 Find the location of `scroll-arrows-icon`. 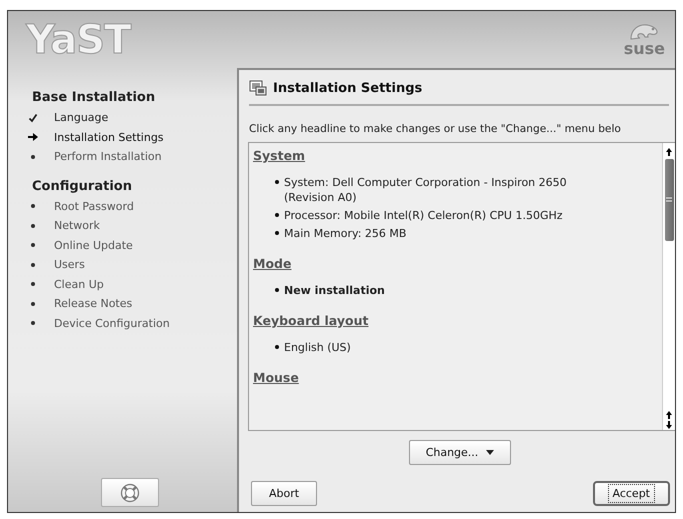

scroll-arrows-icon is located at coordinates (669, 420).